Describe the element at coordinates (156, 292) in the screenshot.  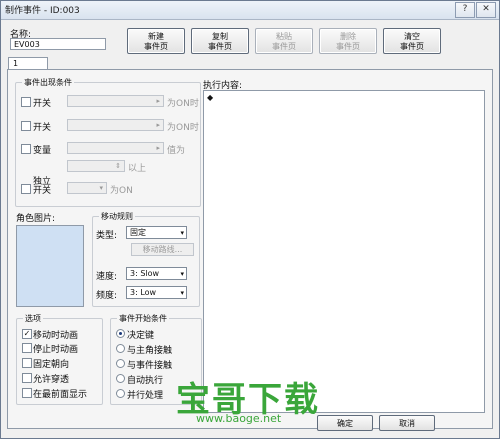
I see `freq-select: 3: Low ▾` at that location.